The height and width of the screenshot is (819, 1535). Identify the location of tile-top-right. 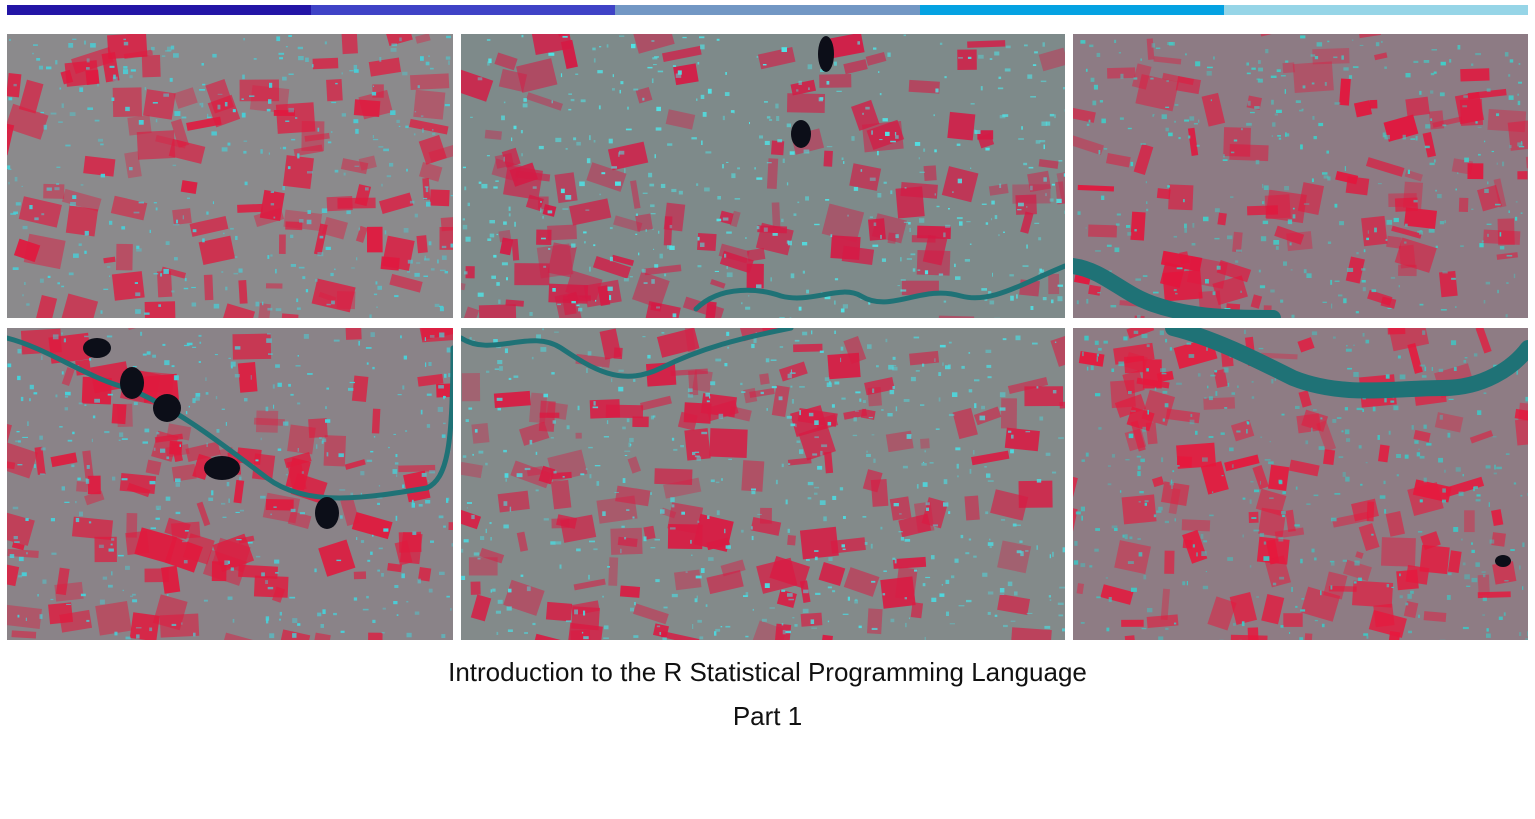
(1300, 176).